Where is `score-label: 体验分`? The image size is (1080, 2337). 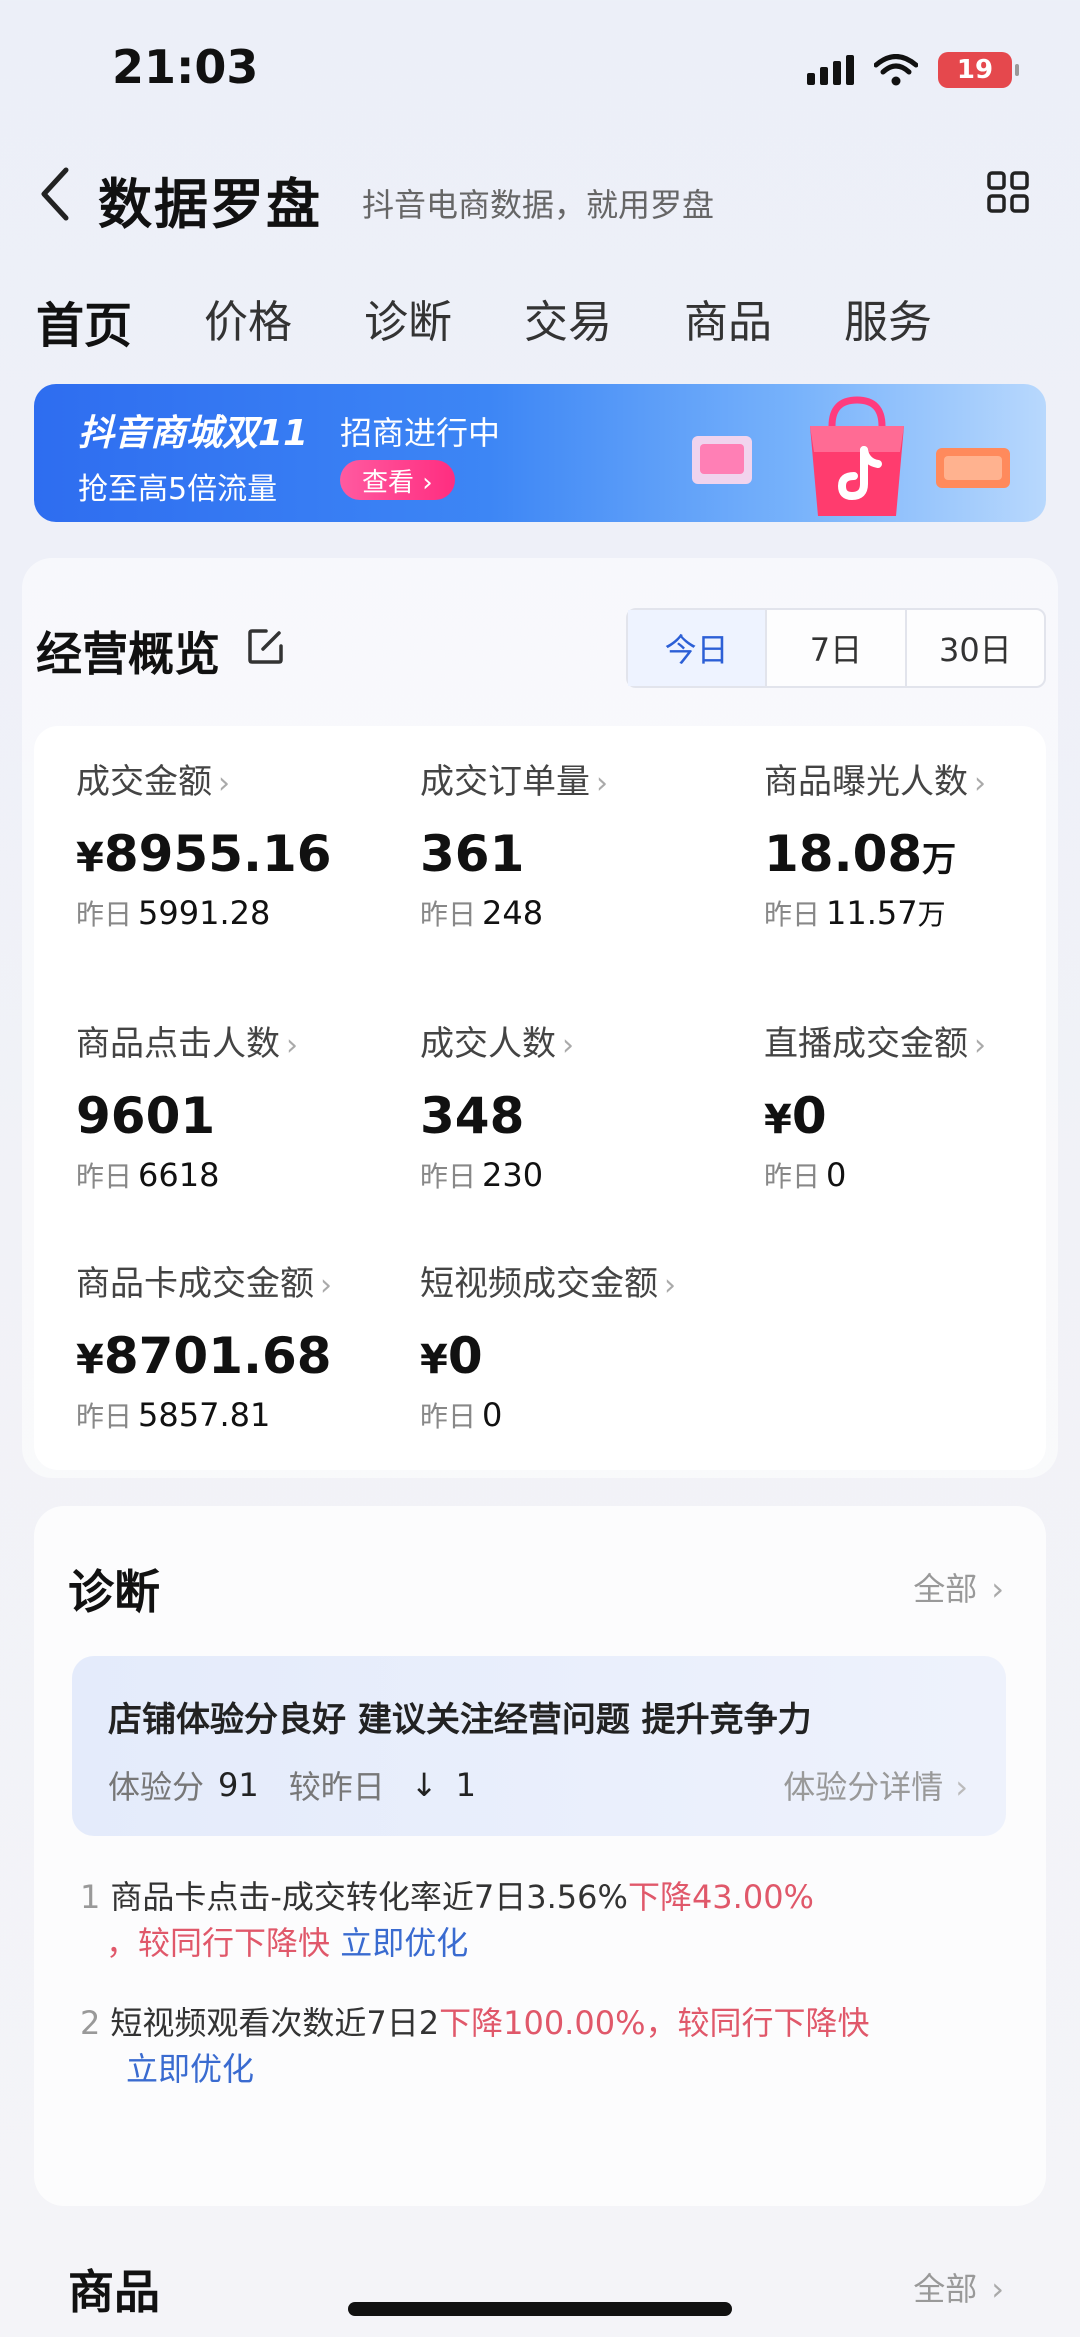
score-label: 体验分 is located at coordinates (156, 1787).